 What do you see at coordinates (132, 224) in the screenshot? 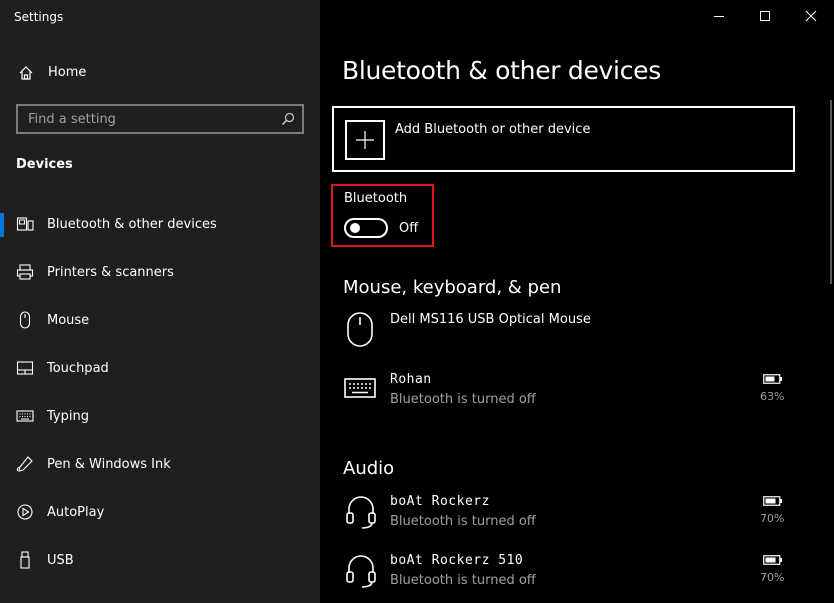
I see `sidebar-item-label: Bluetooth & other devices` at bounding box center [132, 224].